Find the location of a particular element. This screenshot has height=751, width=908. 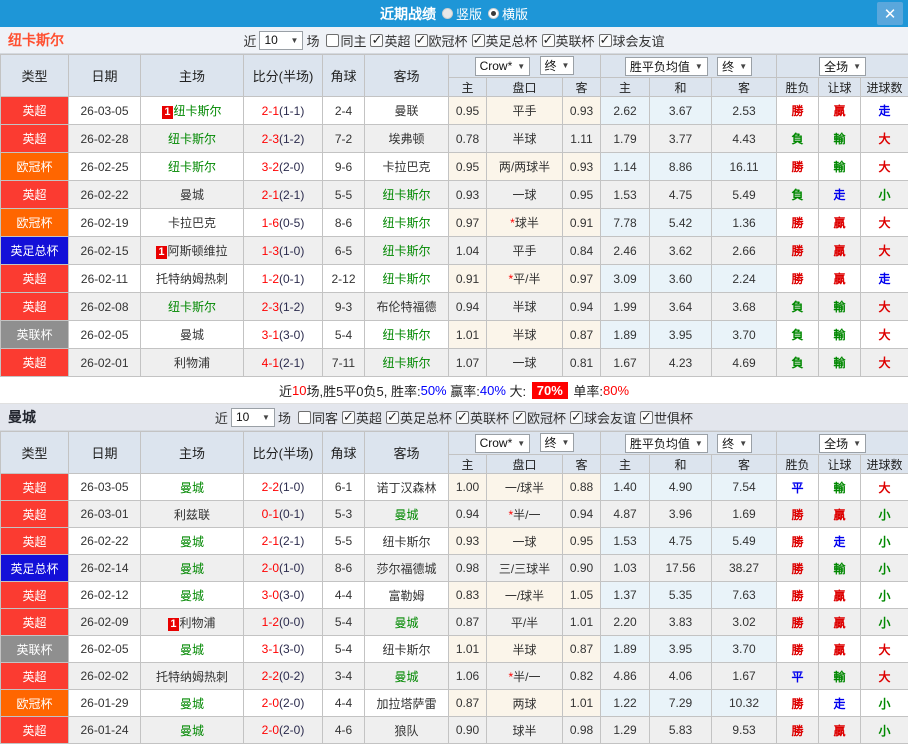

league-filter-checkbox: 世俱杯 is located at coordinates (666, 417).